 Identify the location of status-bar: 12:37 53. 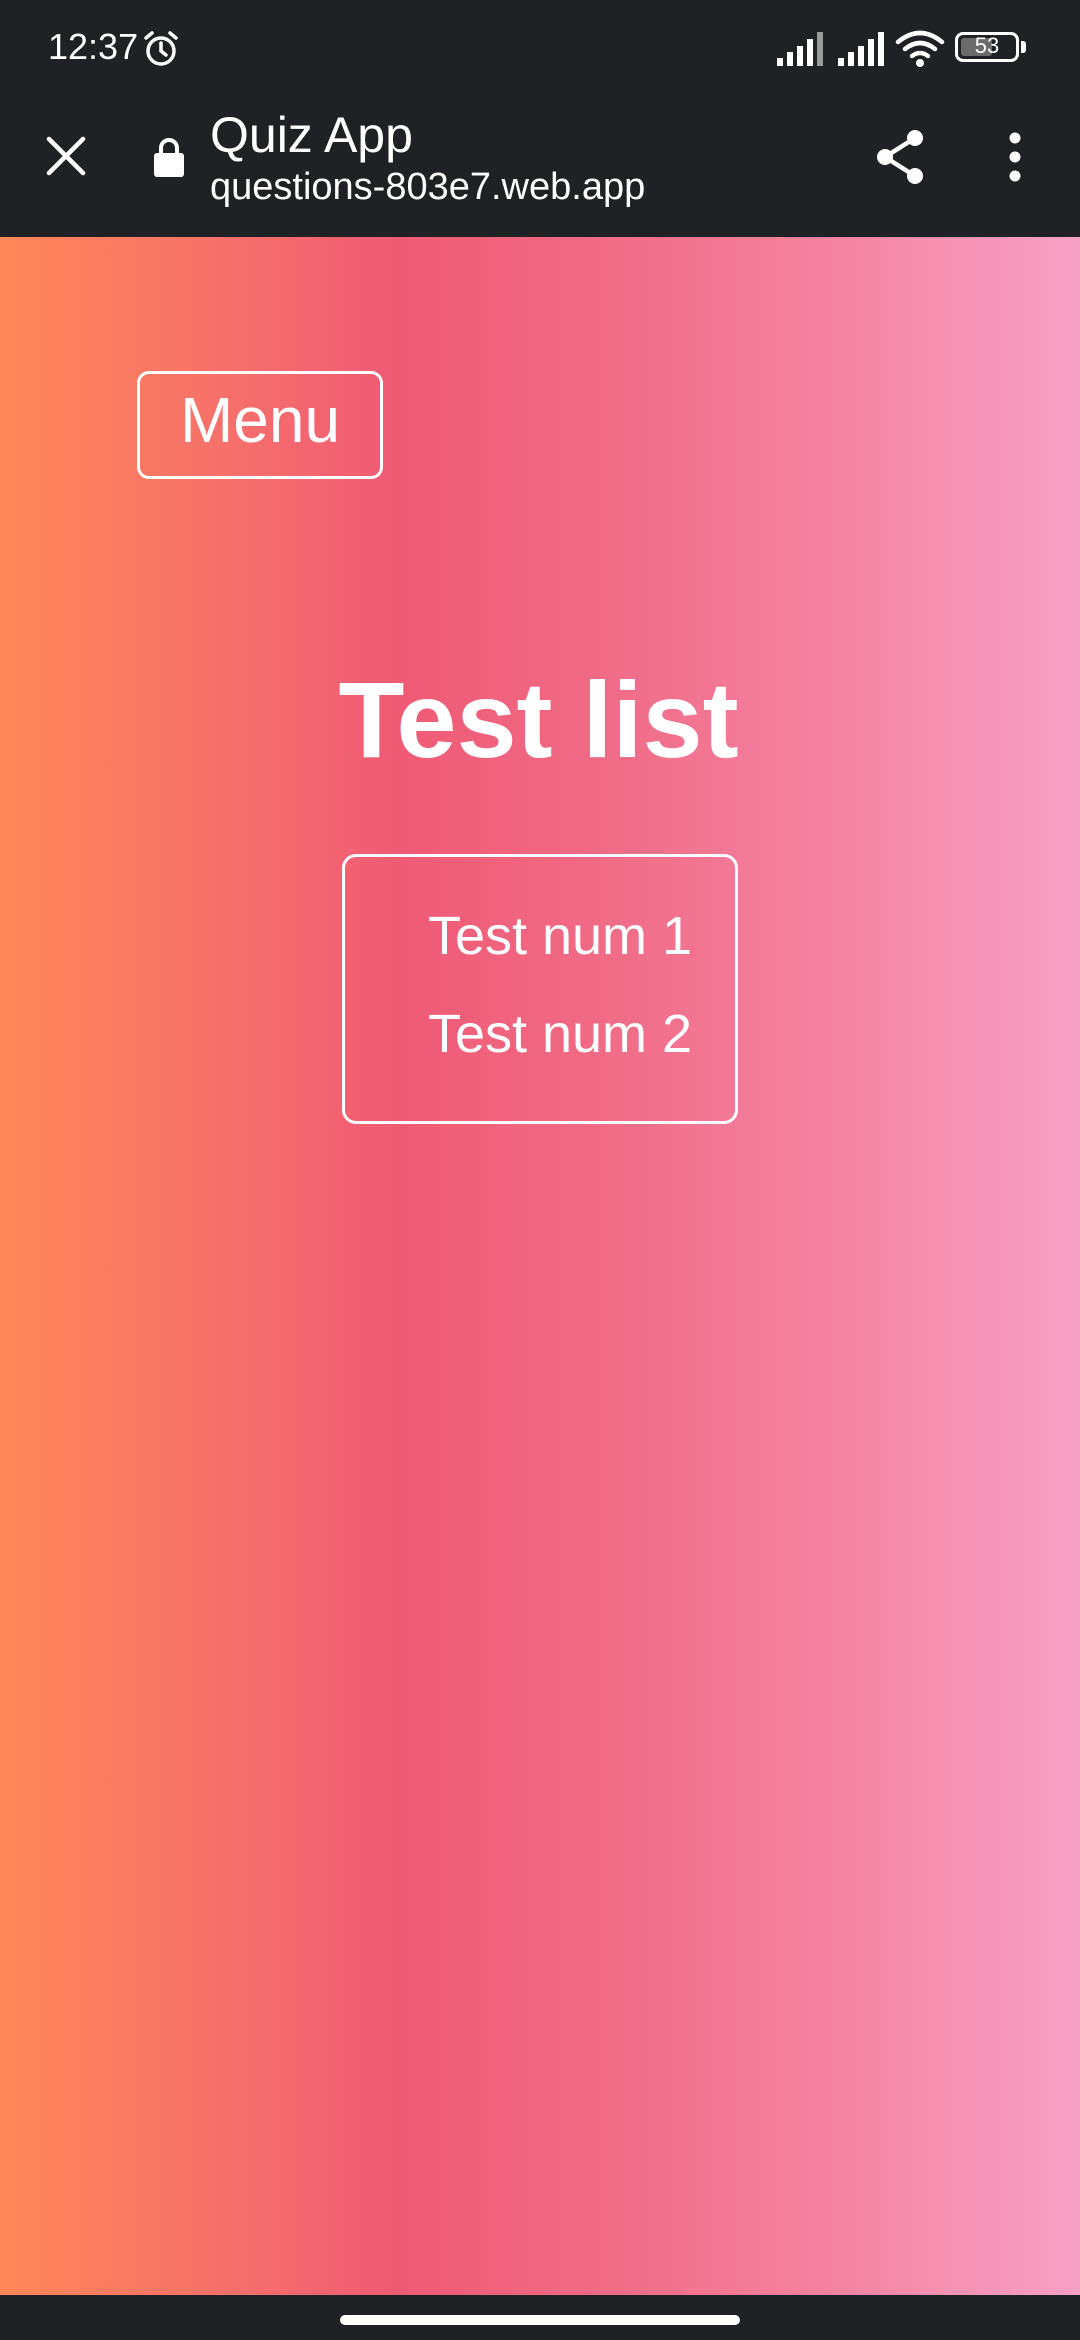
(540, 46).